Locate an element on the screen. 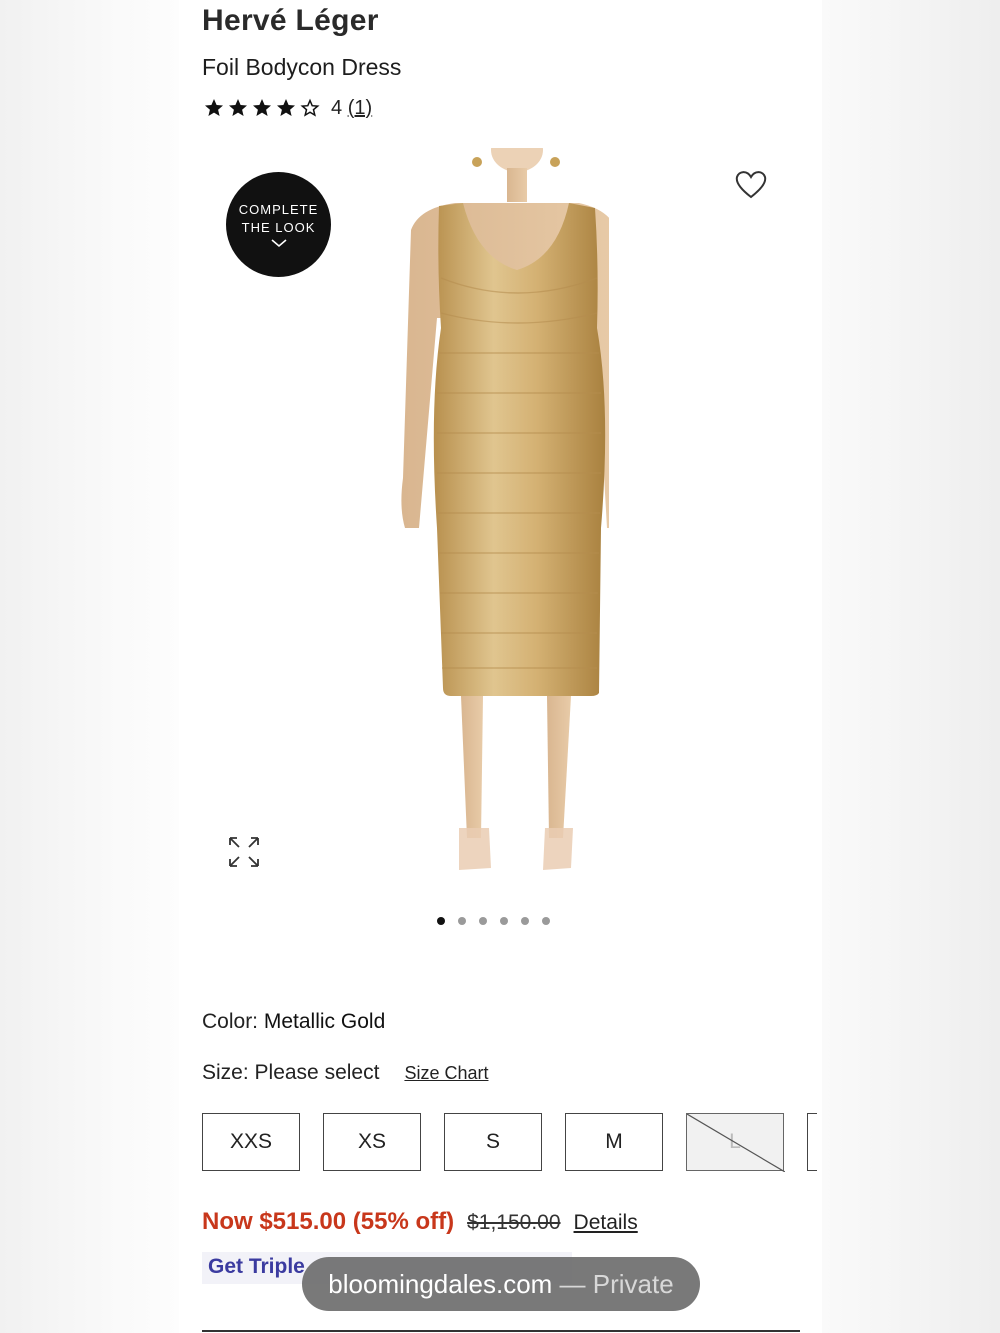 This screenshot has height=1333, width=1000. product-image is located at coordinates (484, 518).